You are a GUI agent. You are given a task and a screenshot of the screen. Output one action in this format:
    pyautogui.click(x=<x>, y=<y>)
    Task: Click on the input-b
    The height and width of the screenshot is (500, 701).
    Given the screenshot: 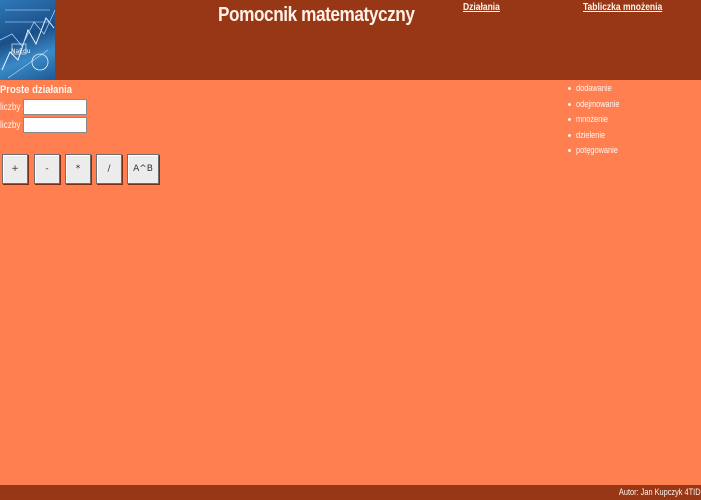 What is the action you would take?
    pyautogui.click(x=55, y=125)
    